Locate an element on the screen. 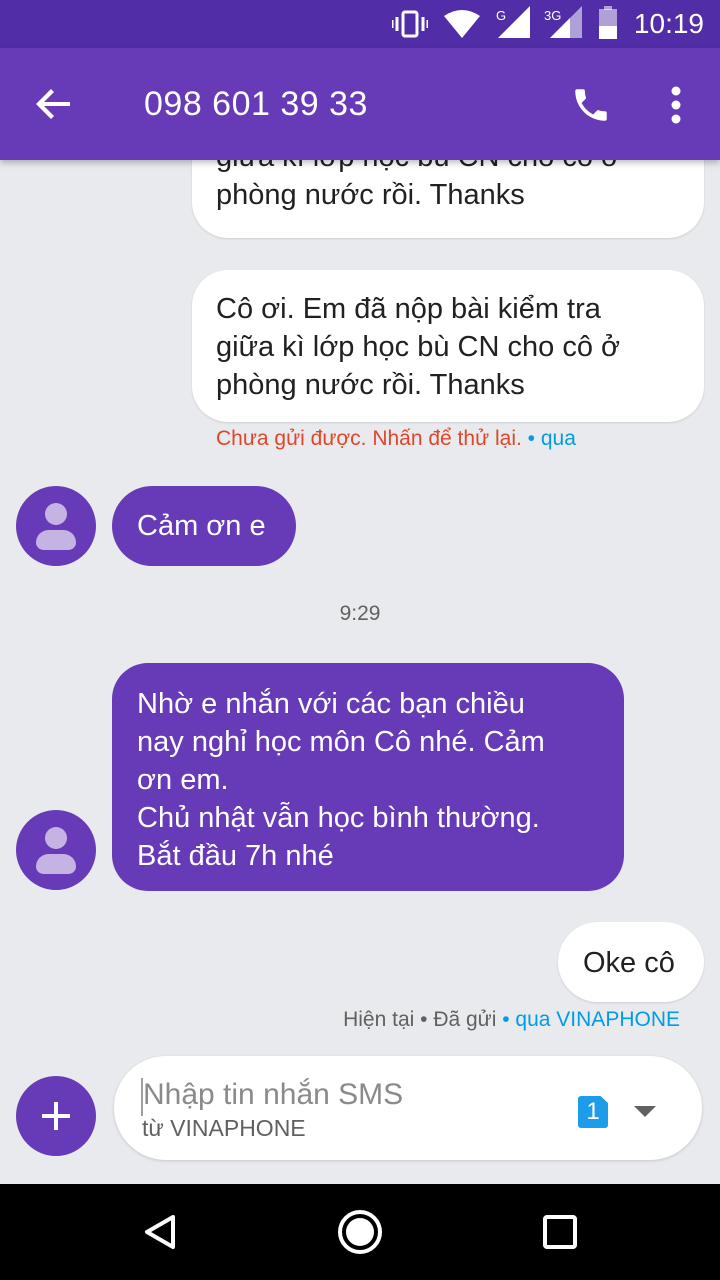  back-arrow-icon is located at coordinates (54, 104).